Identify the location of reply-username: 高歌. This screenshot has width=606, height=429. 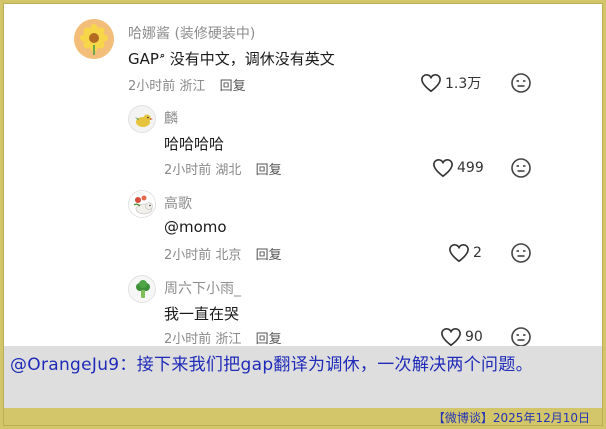
(178, 203).